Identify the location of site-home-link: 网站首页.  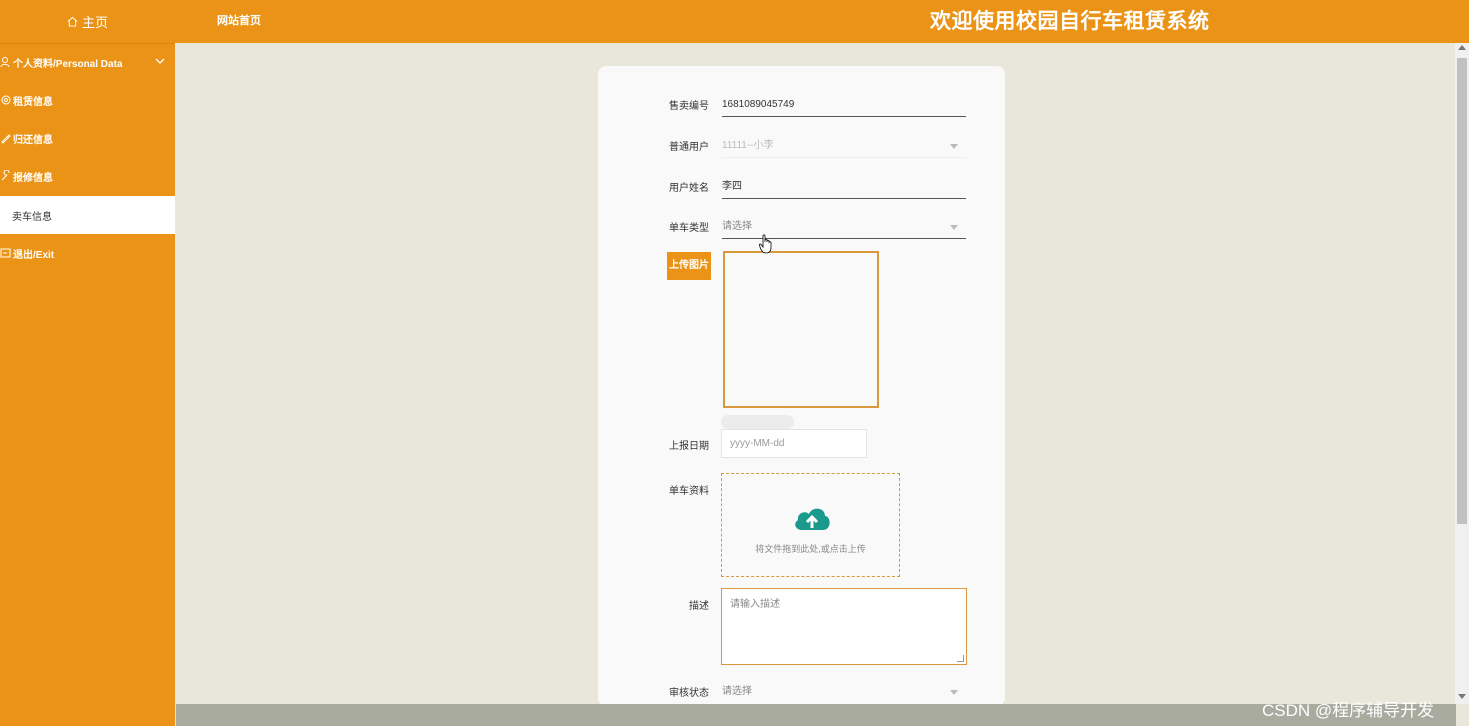
(239, 21).